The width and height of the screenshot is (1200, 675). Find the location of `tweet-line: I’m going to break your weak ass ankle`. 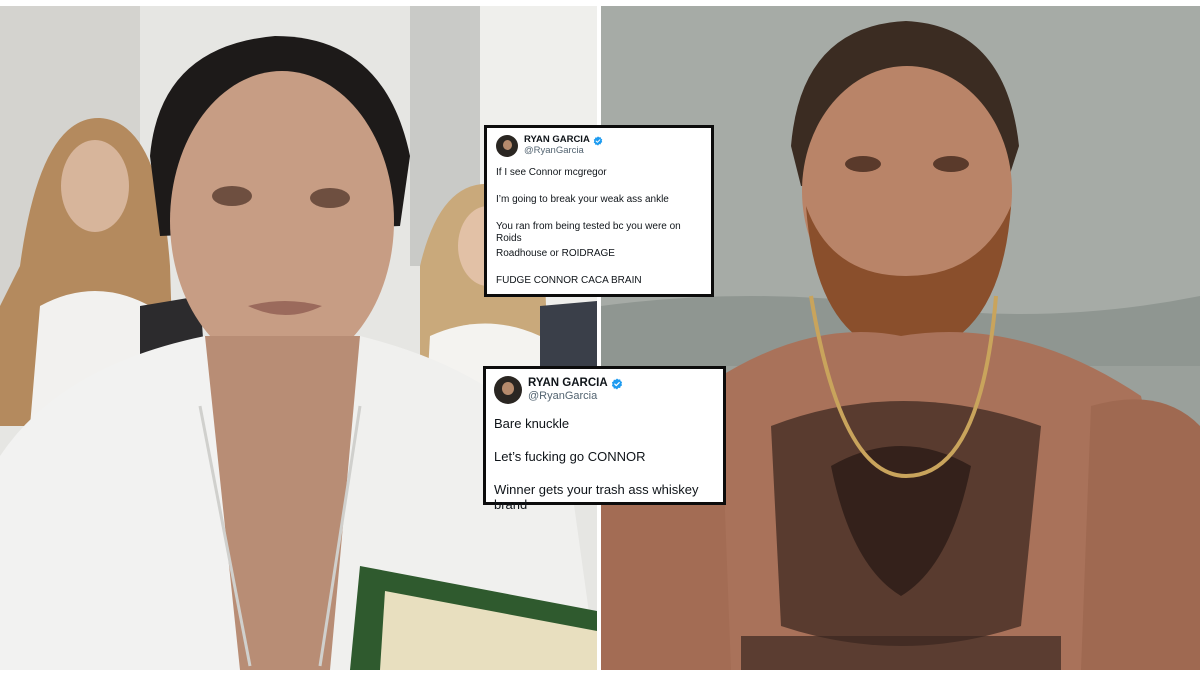

tweet-line: I’m going to break your weak ass ankle is located at coordinates (582, 199).